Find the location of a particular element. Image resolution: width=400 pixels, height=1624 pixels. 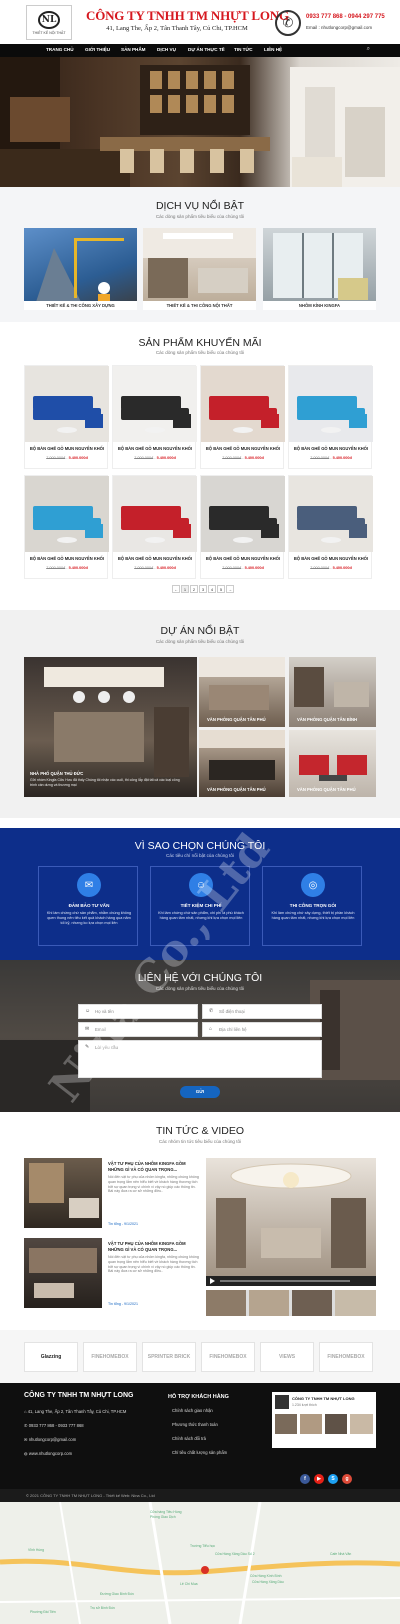

project-card-3: VĂN PHÒNG QUẬN TÂN PHÚ is located at coordinates (242, 763).